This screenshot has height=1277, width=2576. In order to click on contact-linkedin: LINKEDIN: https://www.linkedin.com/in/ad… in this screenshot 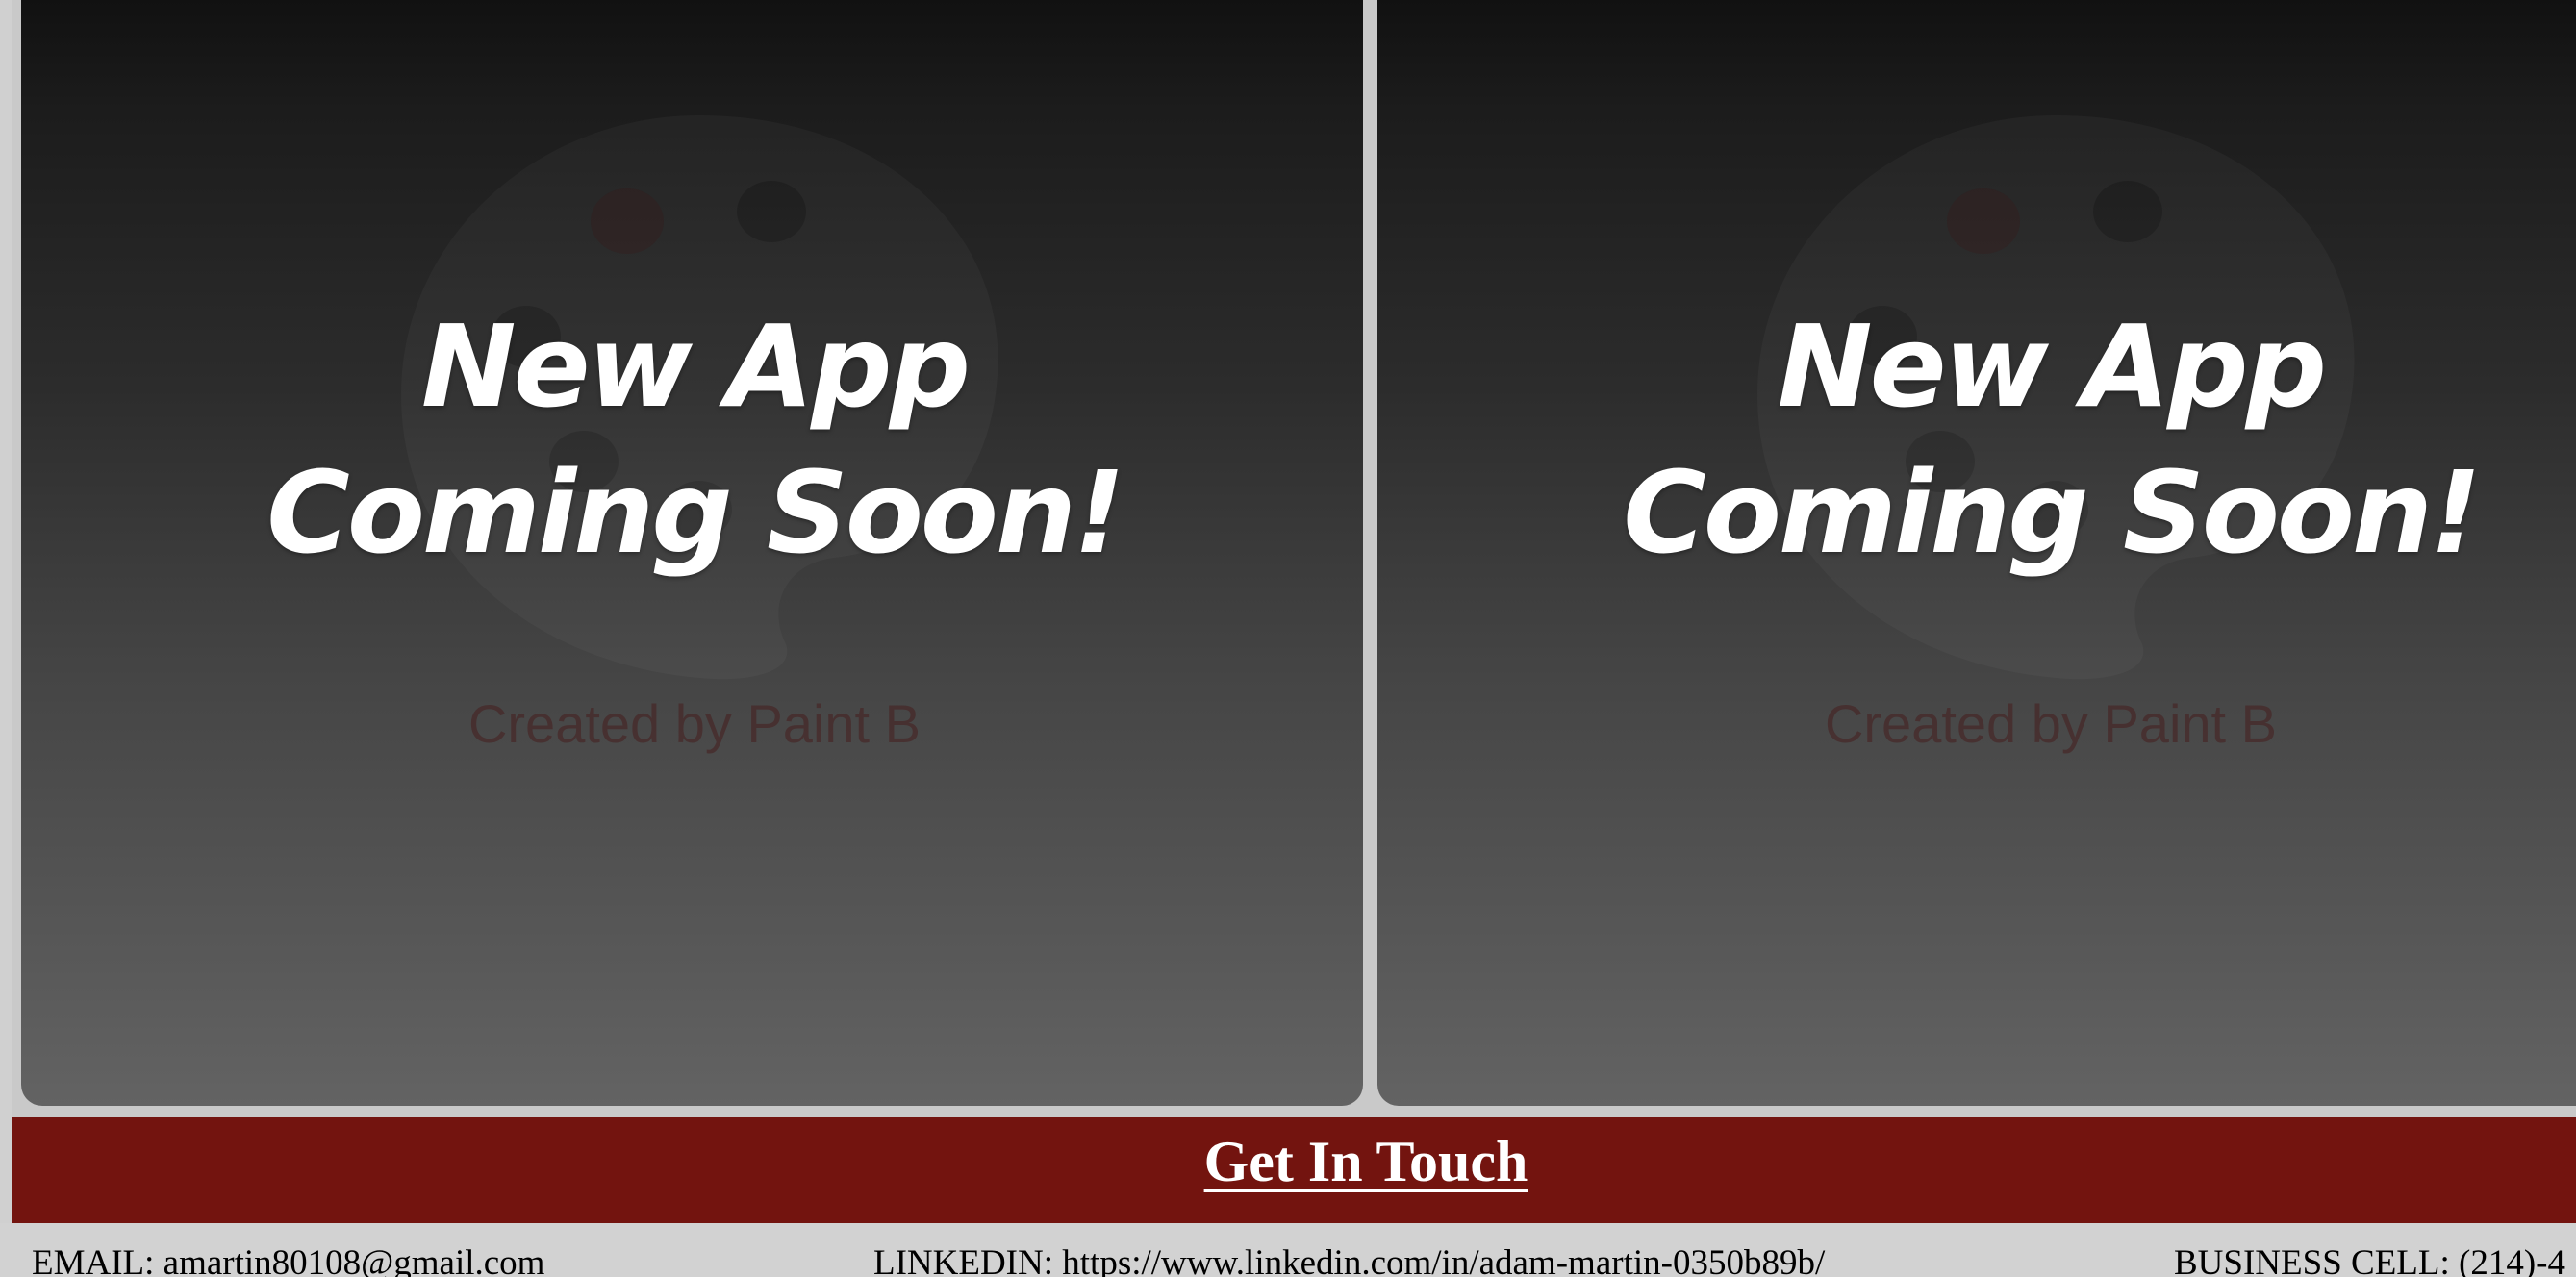, I will do `click(1349, 1259)`.